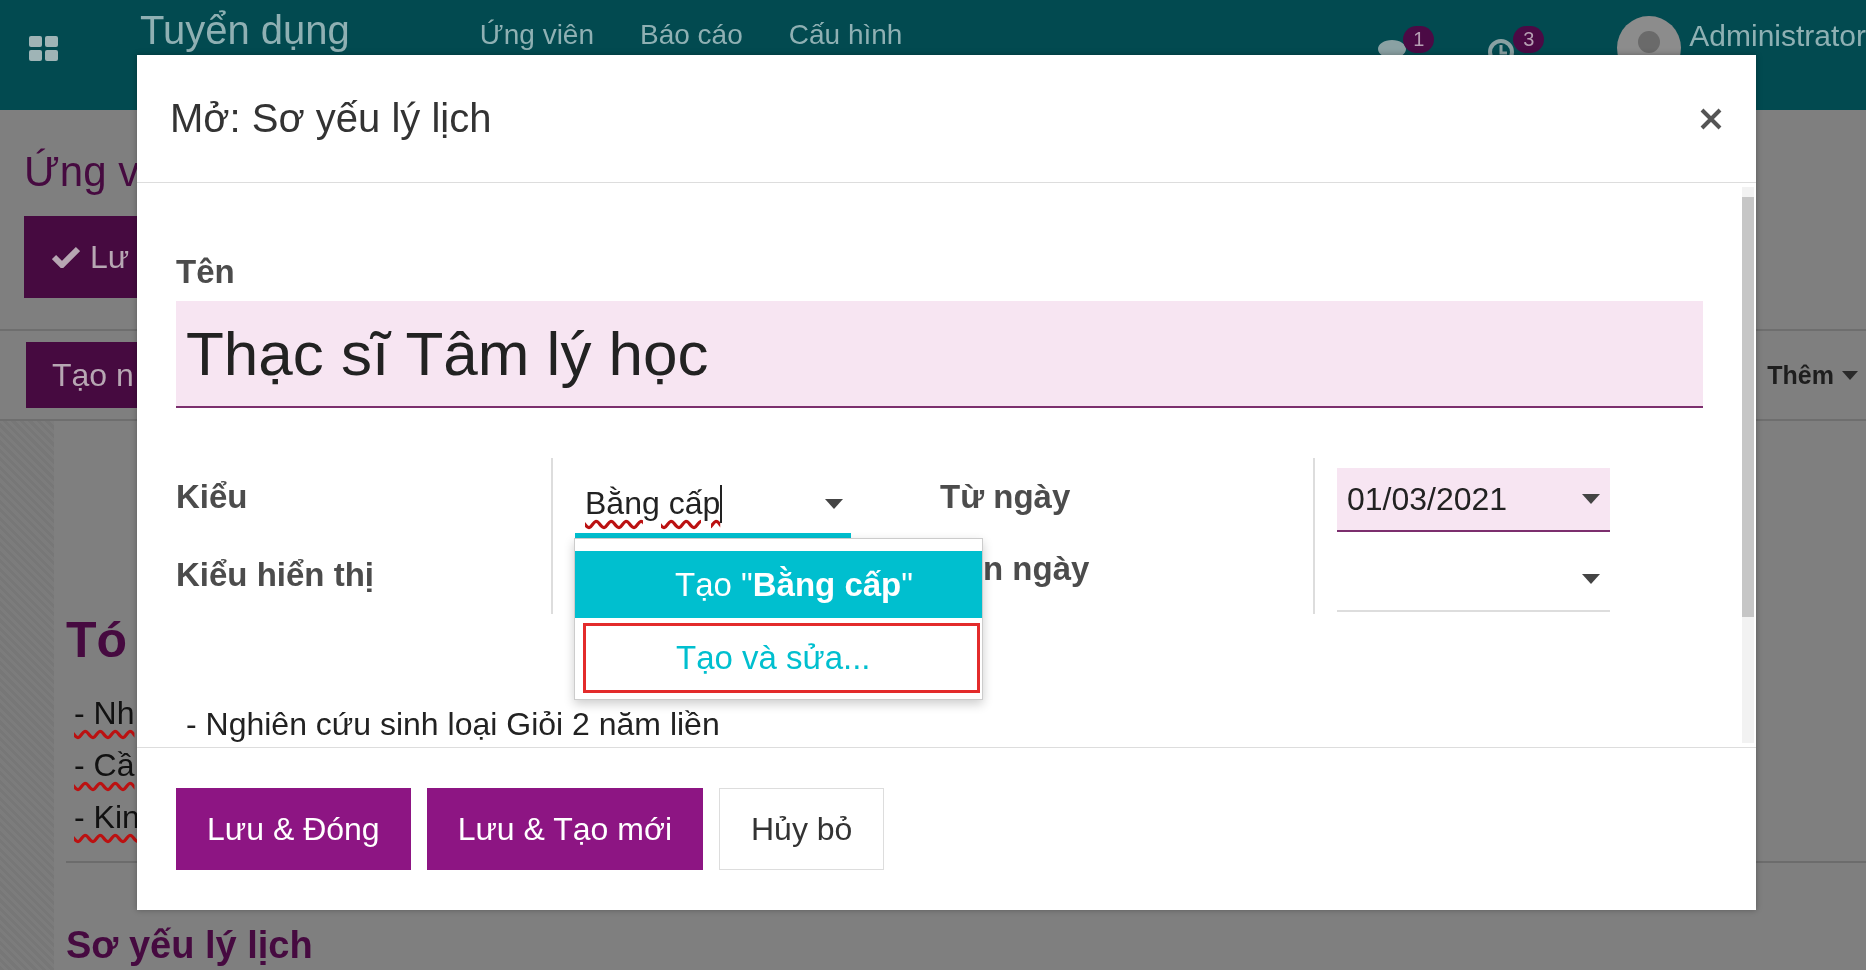 Image resolution: width=1866 pixels, height=970 pixels. I want to click on field-label: n ngày, so click(1036, 569).